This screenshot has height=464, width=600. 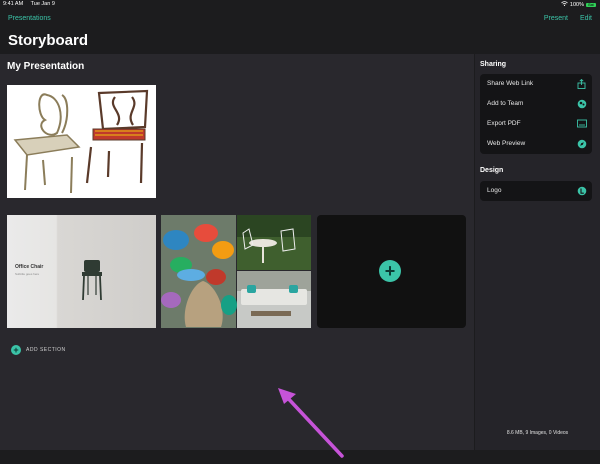 I want to click on battery-icon: Bat, so click(x=591, y=4).